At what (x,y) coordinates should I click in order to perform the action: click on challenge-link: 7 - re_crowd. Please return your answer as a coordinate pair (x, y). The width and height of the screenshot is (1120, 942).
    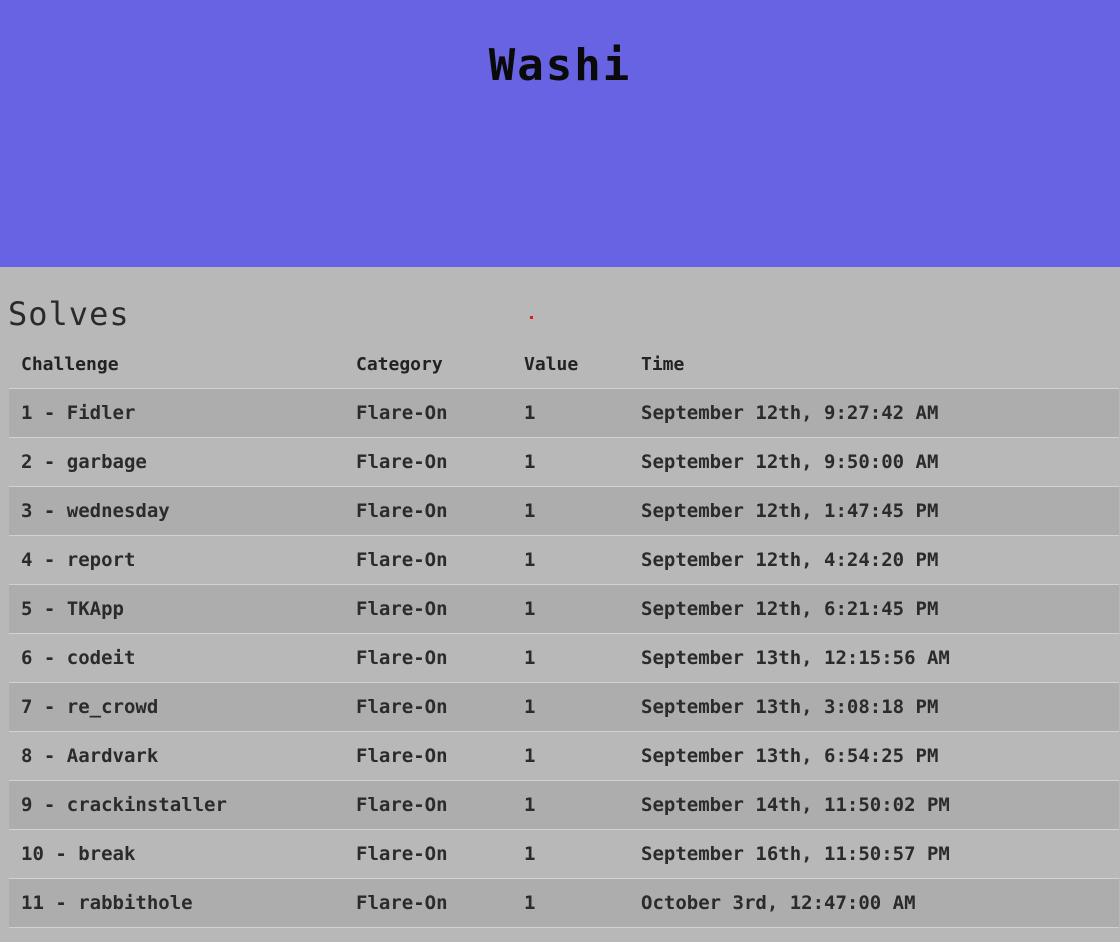
    Looking at the image, I should click on (176, 707).